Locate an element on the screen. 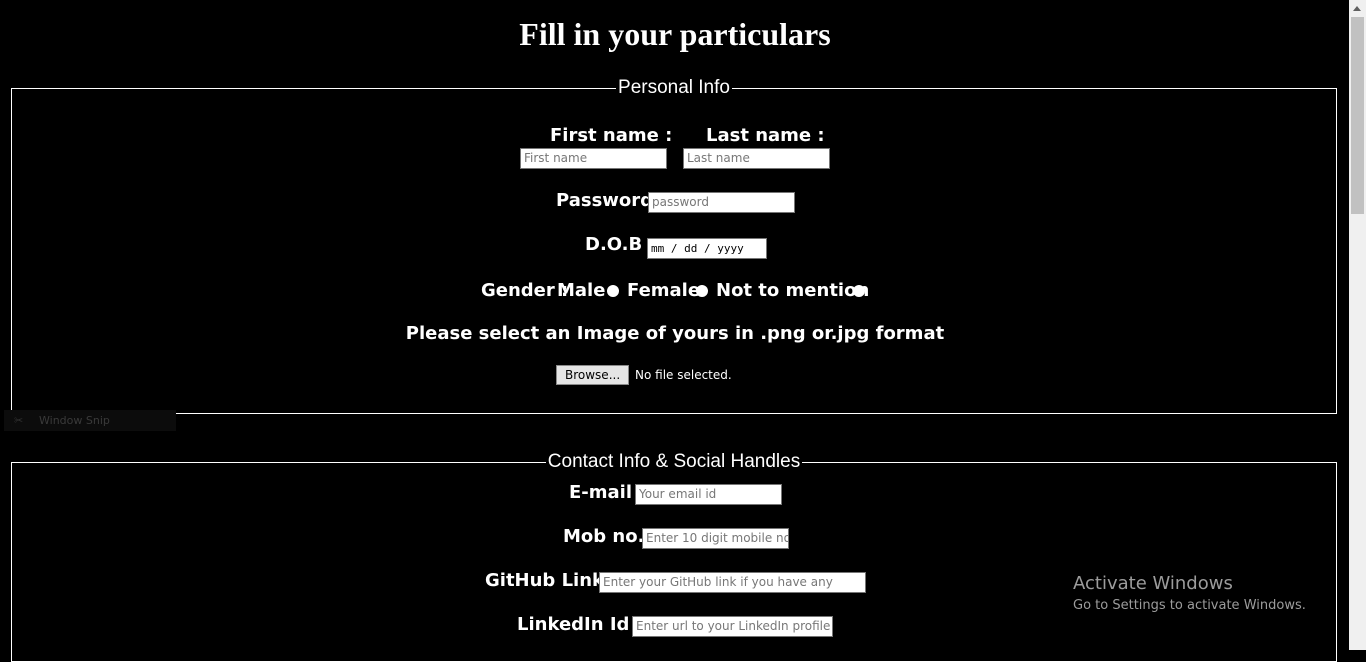 This screenshot has height=662, width=1366. scroll-thumb is located at coordinates (1357, 115).